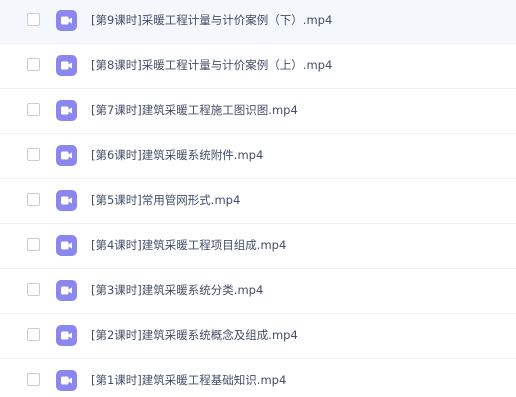  I want to click on file-row: [第3课时]建筑采暖系统分类.mp4, so click(258, 292).